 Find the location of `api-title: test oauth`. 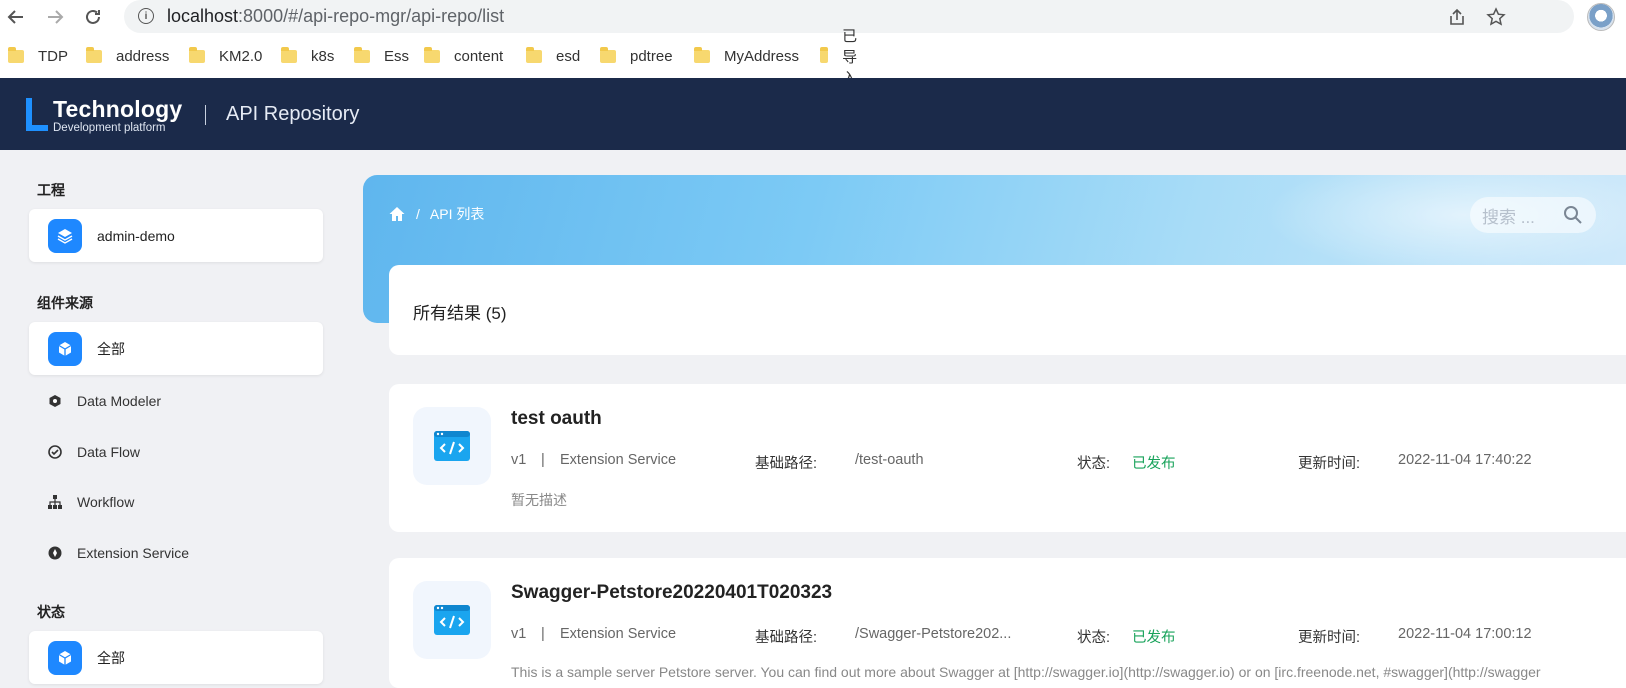

api-title: test oauth is located at coordinates (556, 419).